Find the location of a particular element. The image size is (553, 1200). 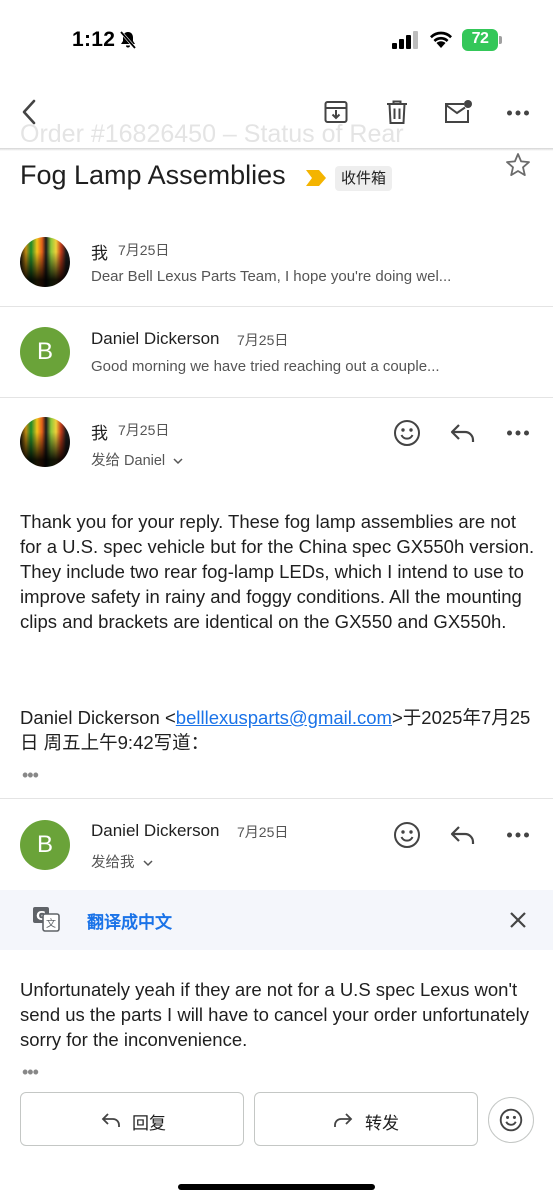

forward-button: 转发 is located at coordinates (366, 1119).